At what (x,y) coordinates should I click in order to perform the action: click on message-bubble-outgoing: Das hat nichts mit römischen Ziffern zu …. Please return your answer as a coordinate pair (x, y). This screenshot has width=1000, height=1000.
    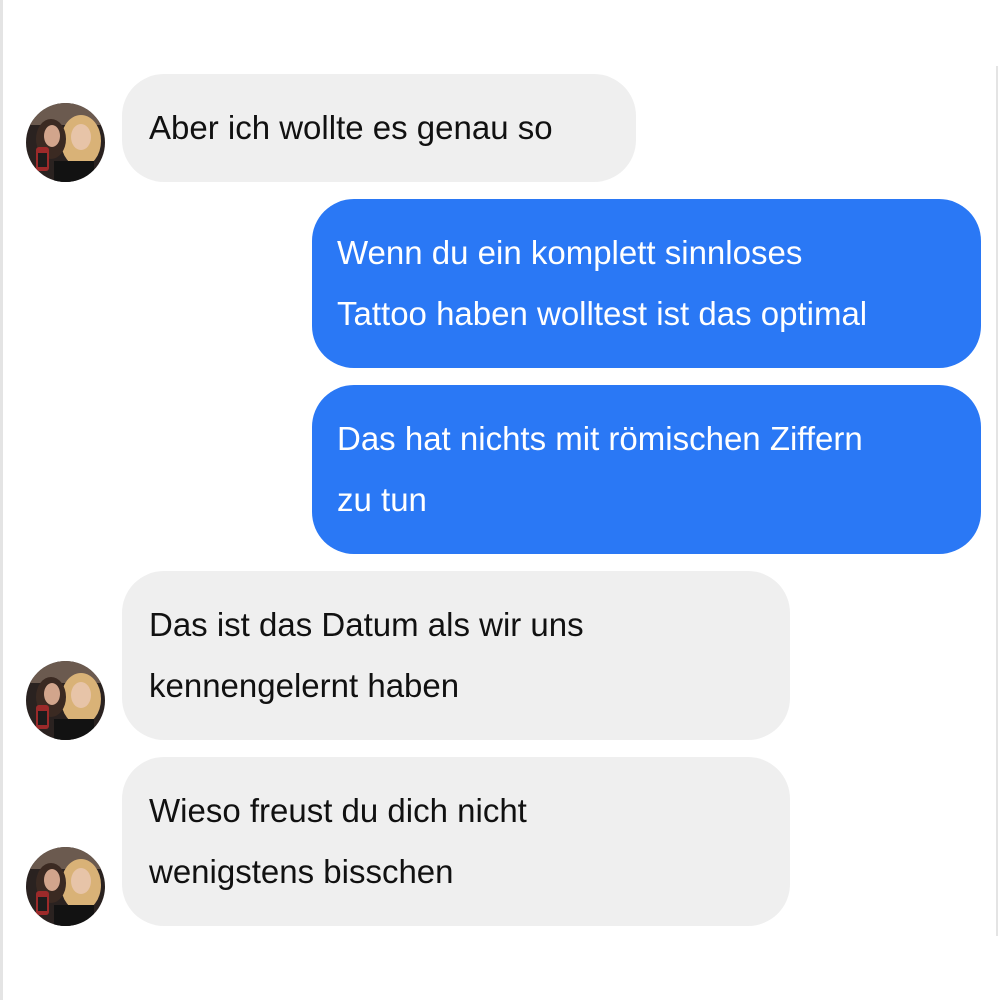
    Looking at the image, I should click on (646, 469).